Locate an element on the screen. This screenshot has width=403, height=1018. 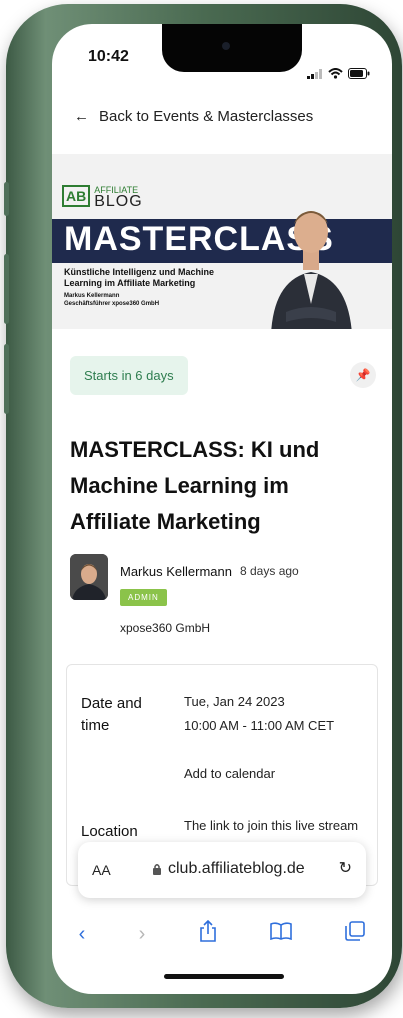
chevron-left-icon: ‹ is located at coordinates (82, 934).